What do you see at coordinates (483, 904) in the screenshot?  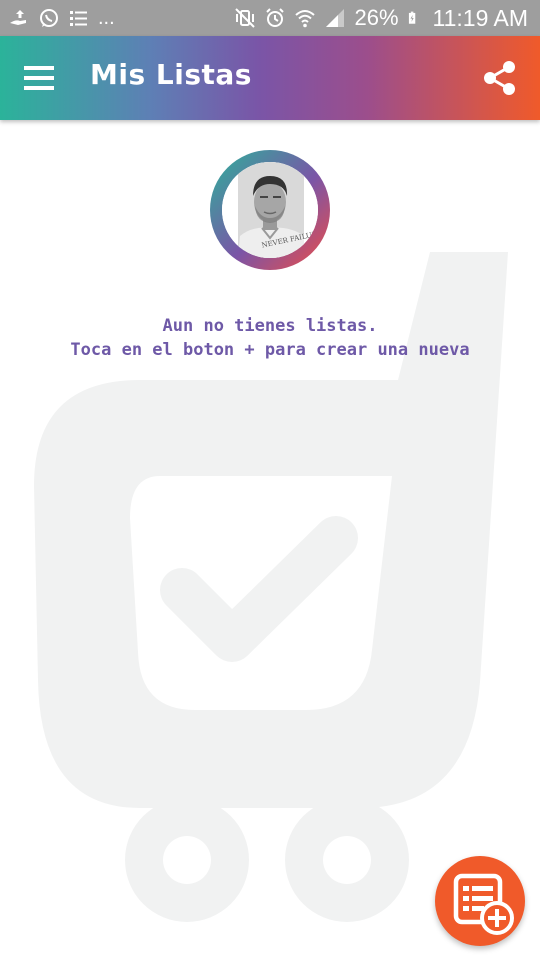 I see `add-list-icon` at bounding box center [483, 904].